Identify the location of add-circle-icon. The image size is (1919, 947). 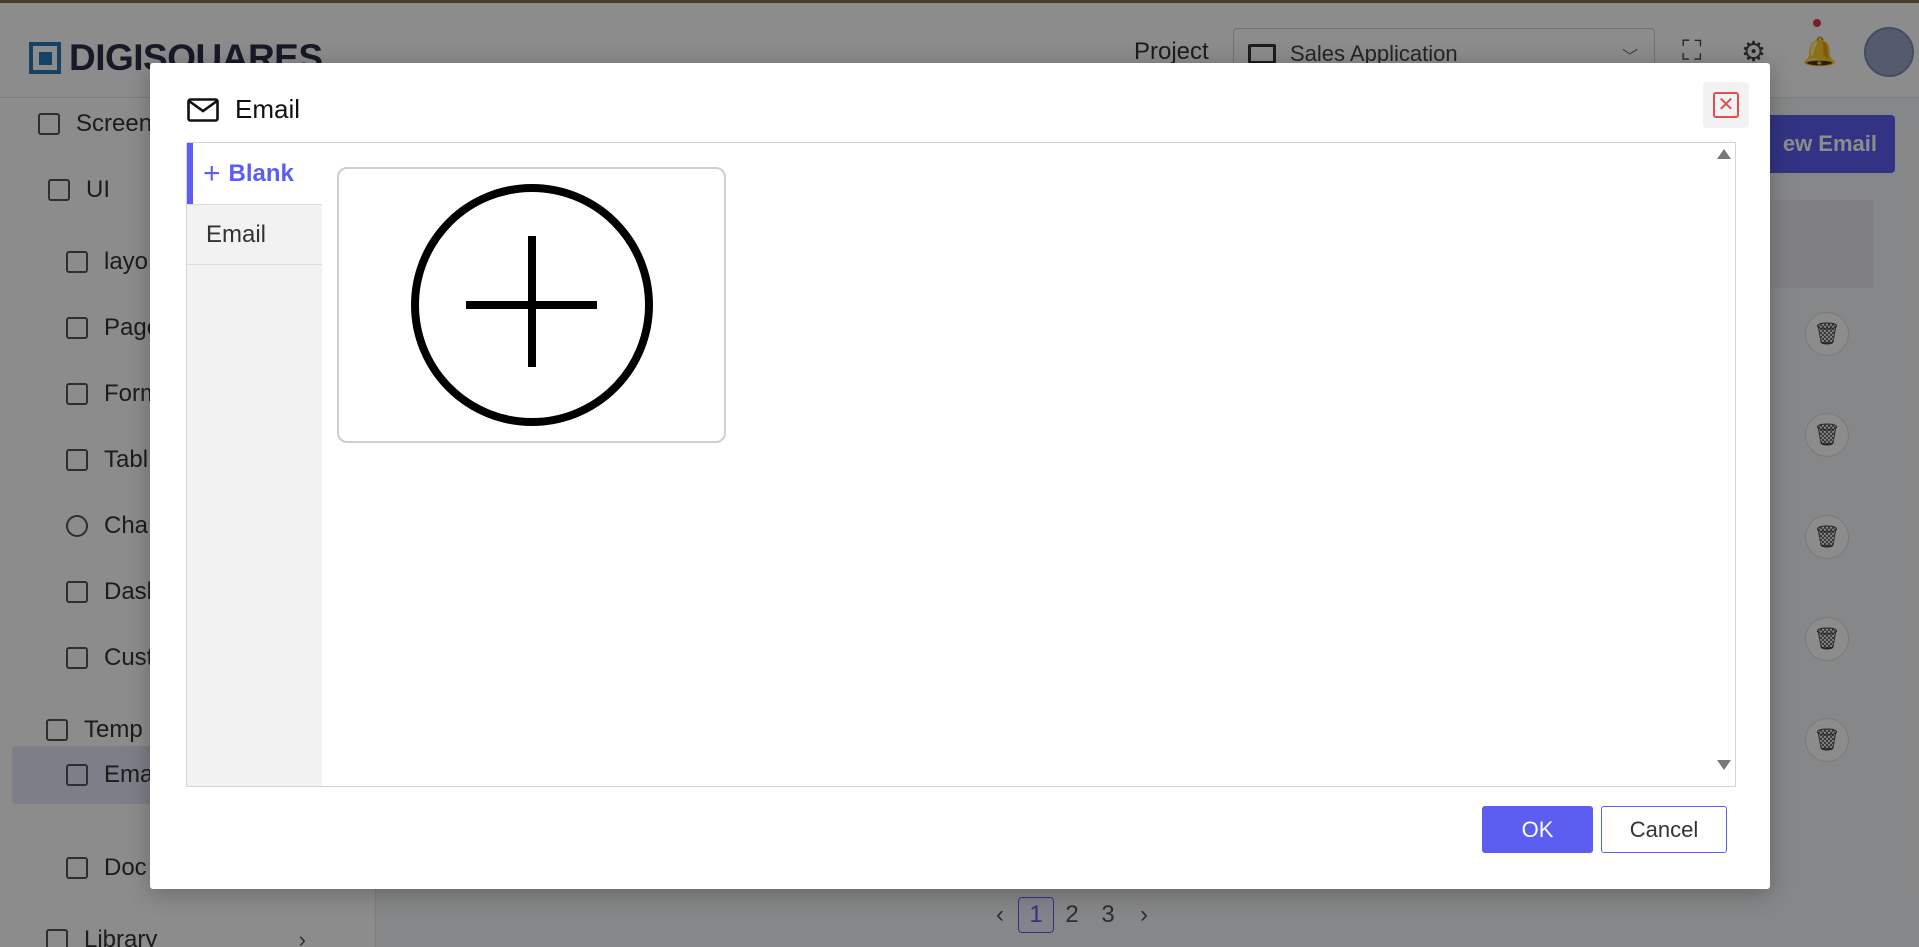
(531, 305).